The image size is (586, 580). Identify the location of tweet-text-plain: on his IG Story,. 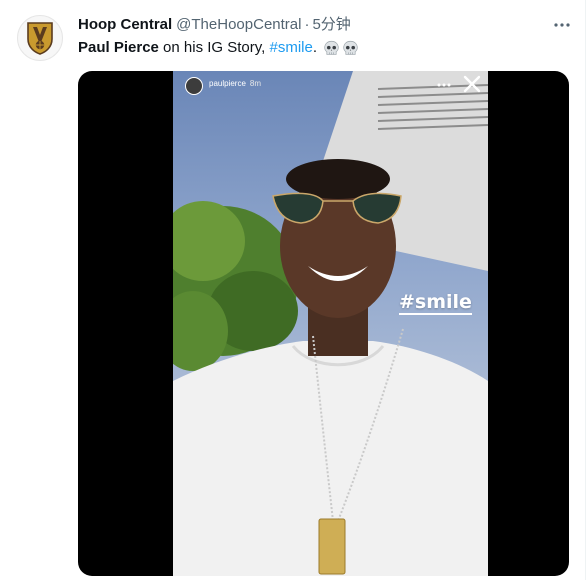
(214, 47).